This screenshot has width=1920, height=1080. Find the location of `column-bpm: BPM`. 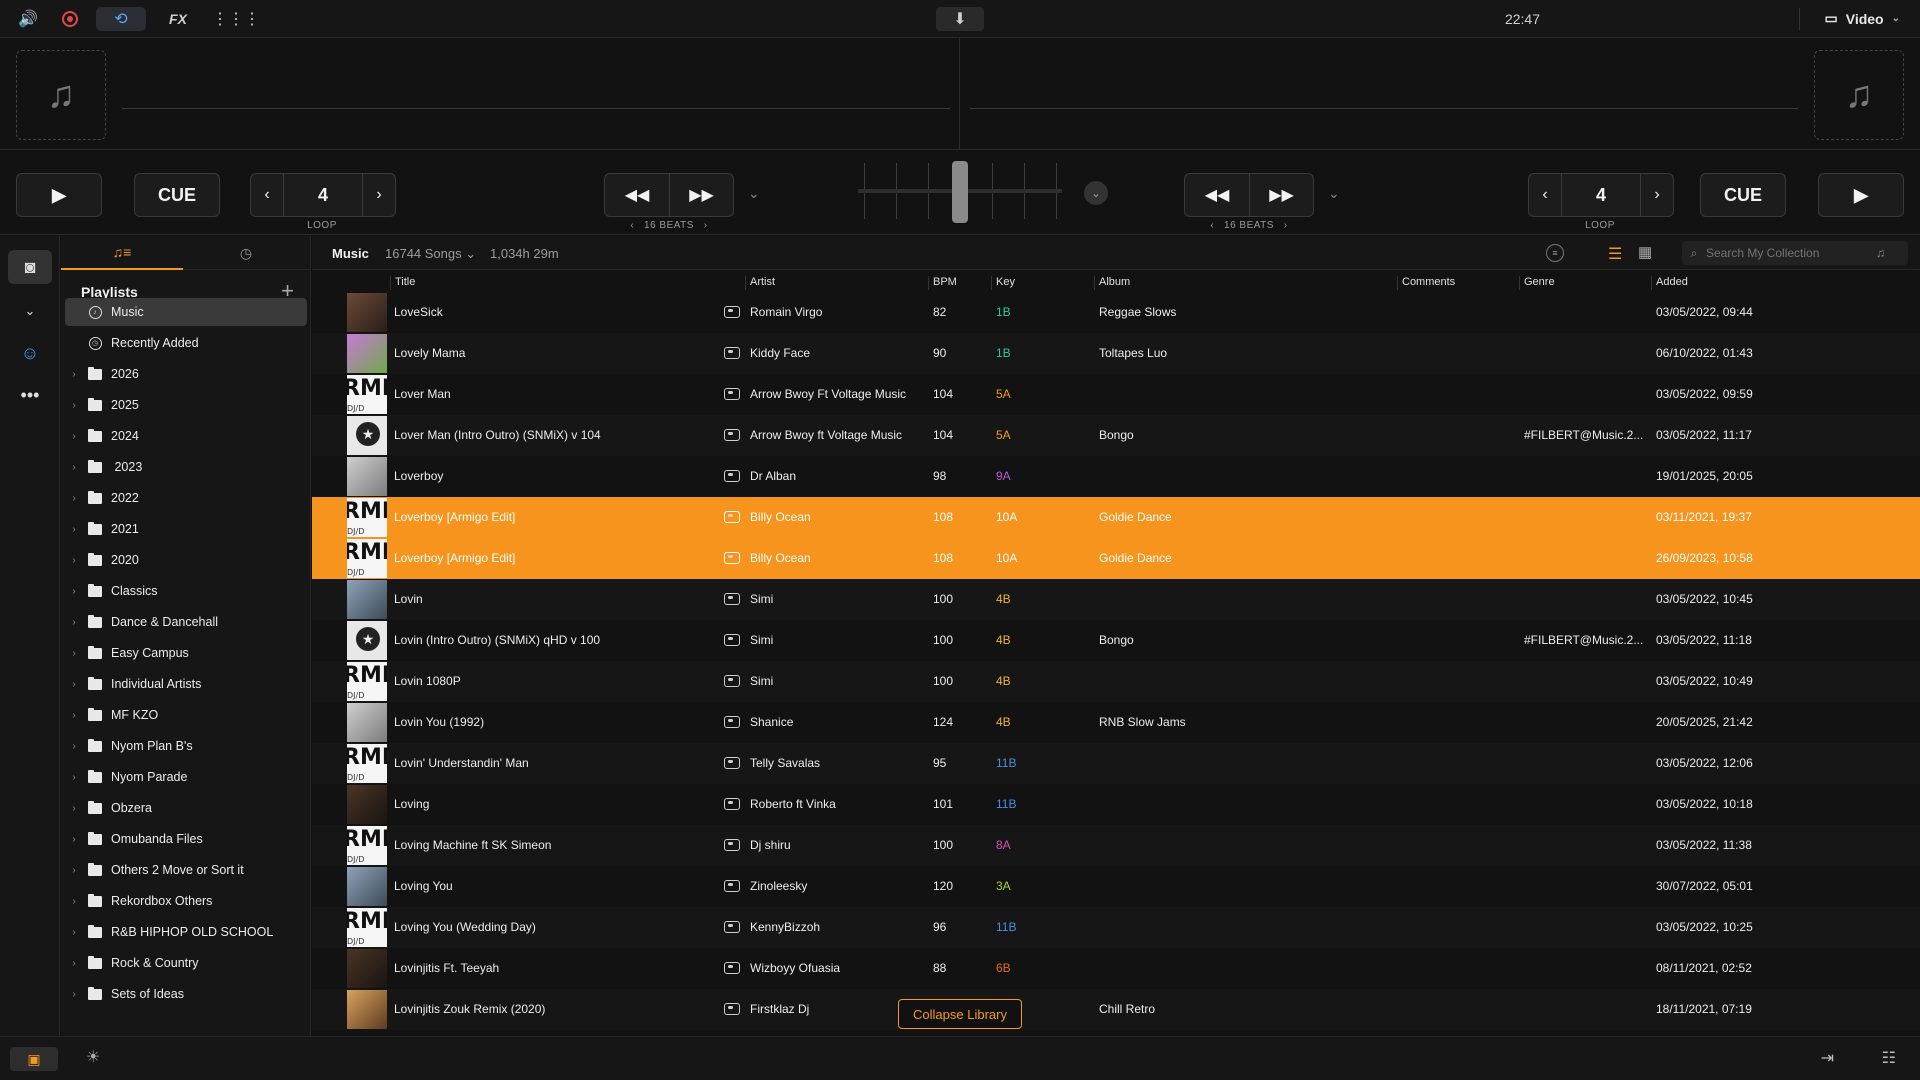

column-bpm: BPM is located at coordinates (953, 283).